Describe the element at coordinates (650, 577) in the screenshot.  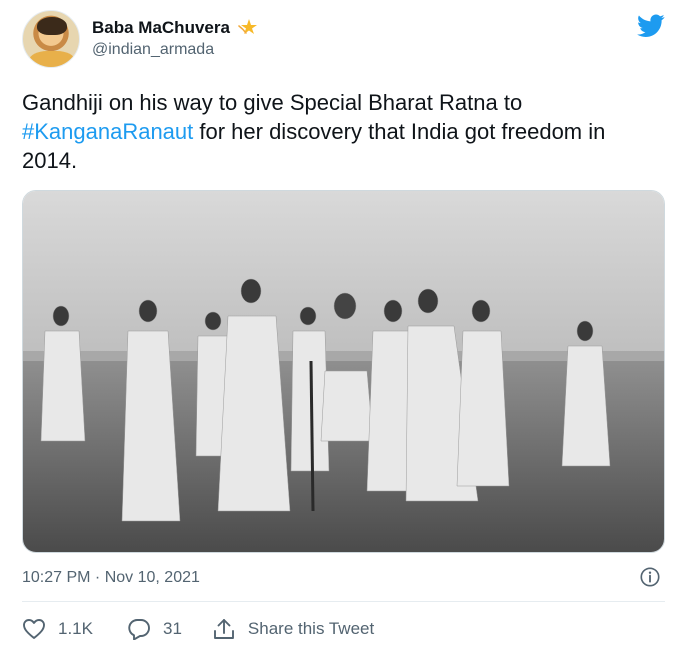
I see `info-icon` at that location.